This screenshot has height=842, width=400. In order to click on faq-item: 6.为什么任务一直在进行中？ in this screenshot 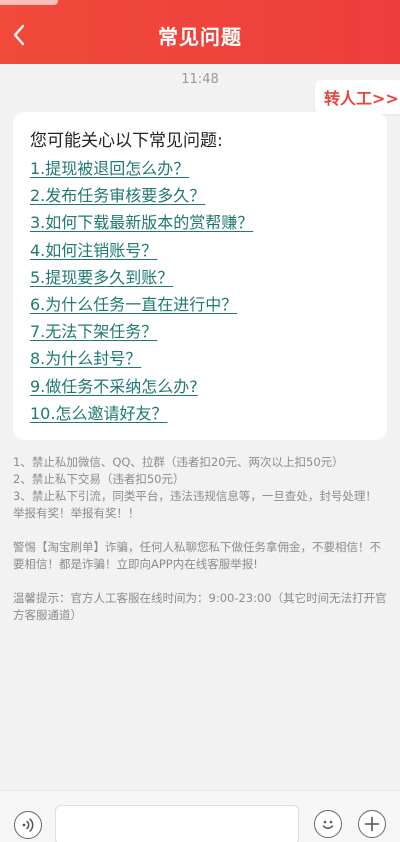, I will do `click(200, 304)`.